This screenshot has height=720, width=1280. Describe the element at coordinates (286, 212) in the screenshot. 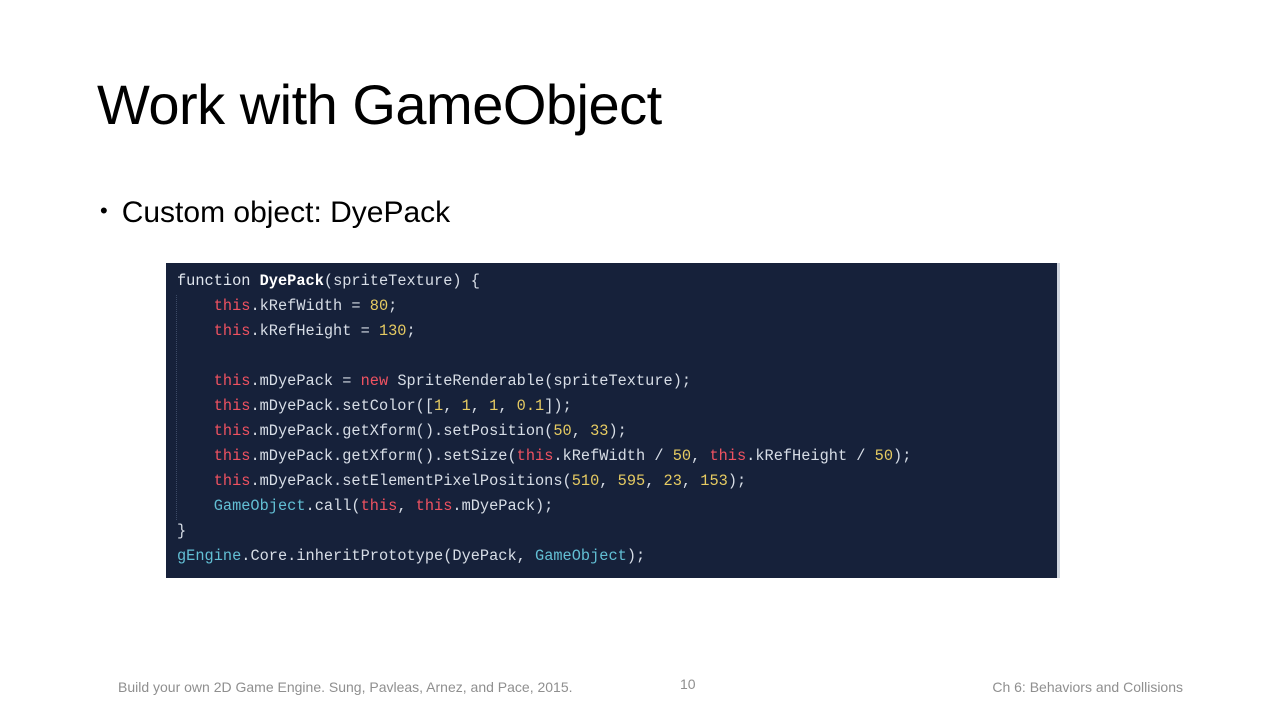

I see `bullet-text: Custom object: DyePack` at that location.